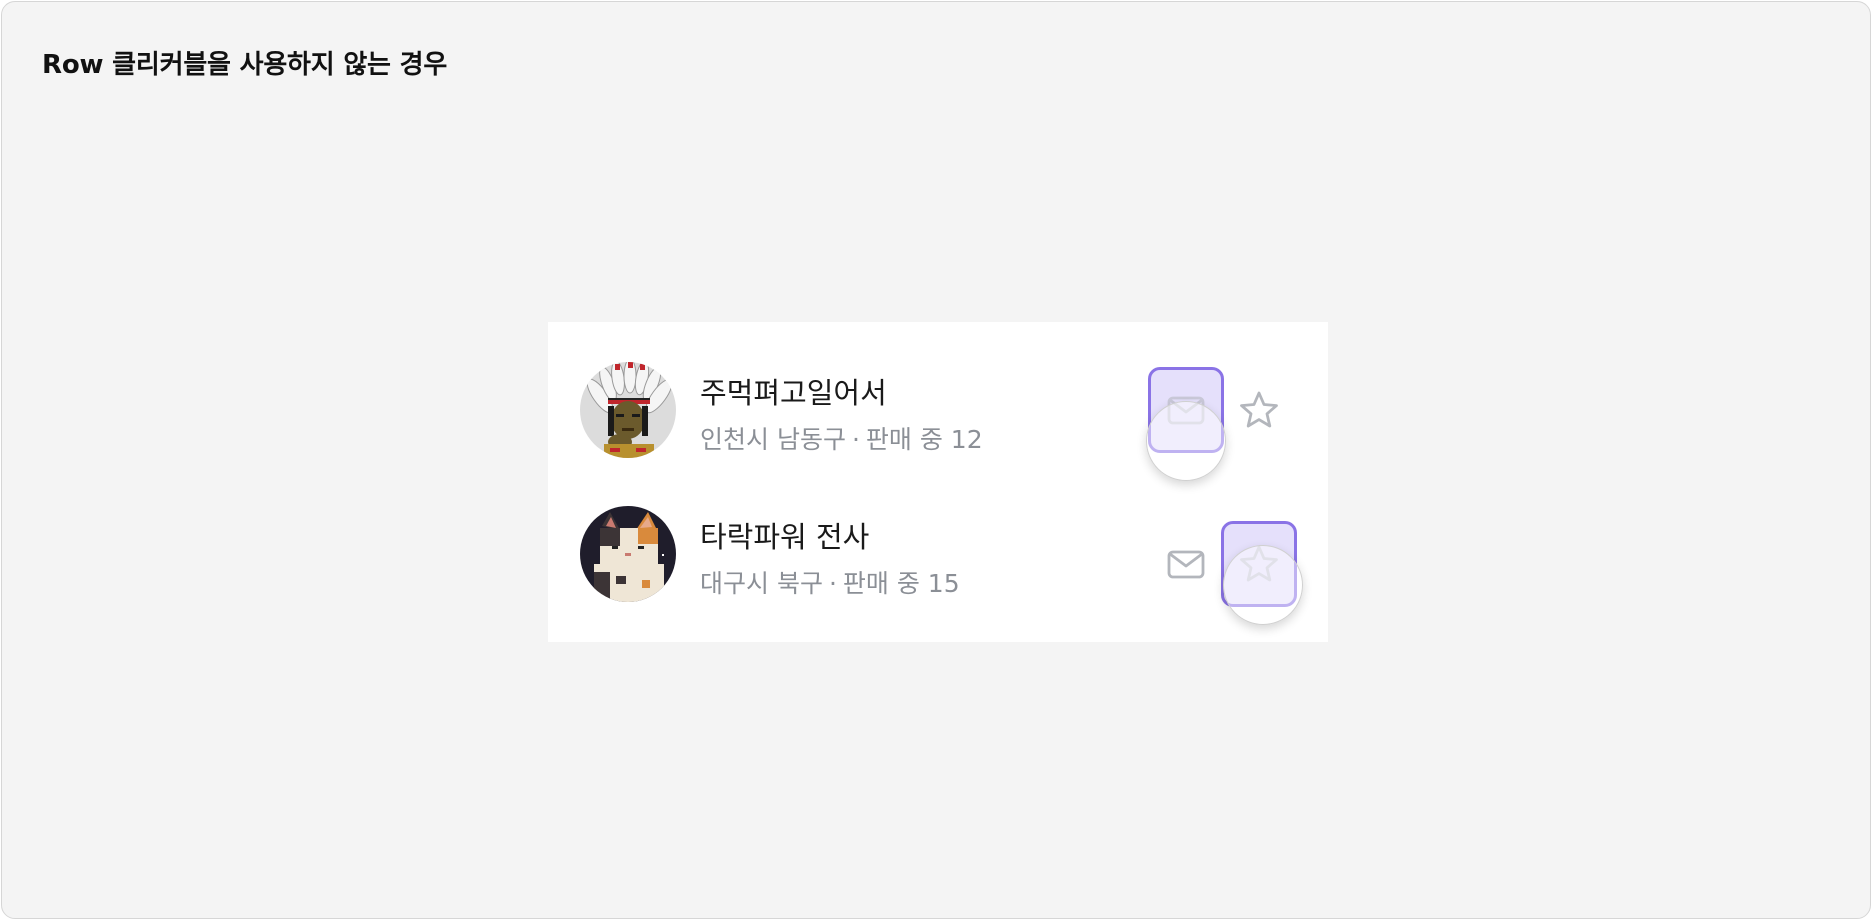  Describe the element at coordinates (901, 583) in the screenshot. I see `seller-sales-count: 판매 중 15` at that location.